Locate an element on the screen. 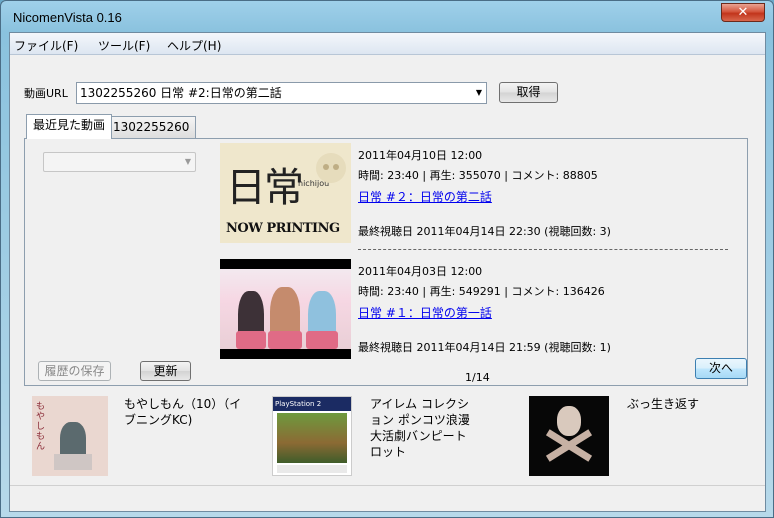  product-cover-image: もやしもん is located at coordinates (70, 436).